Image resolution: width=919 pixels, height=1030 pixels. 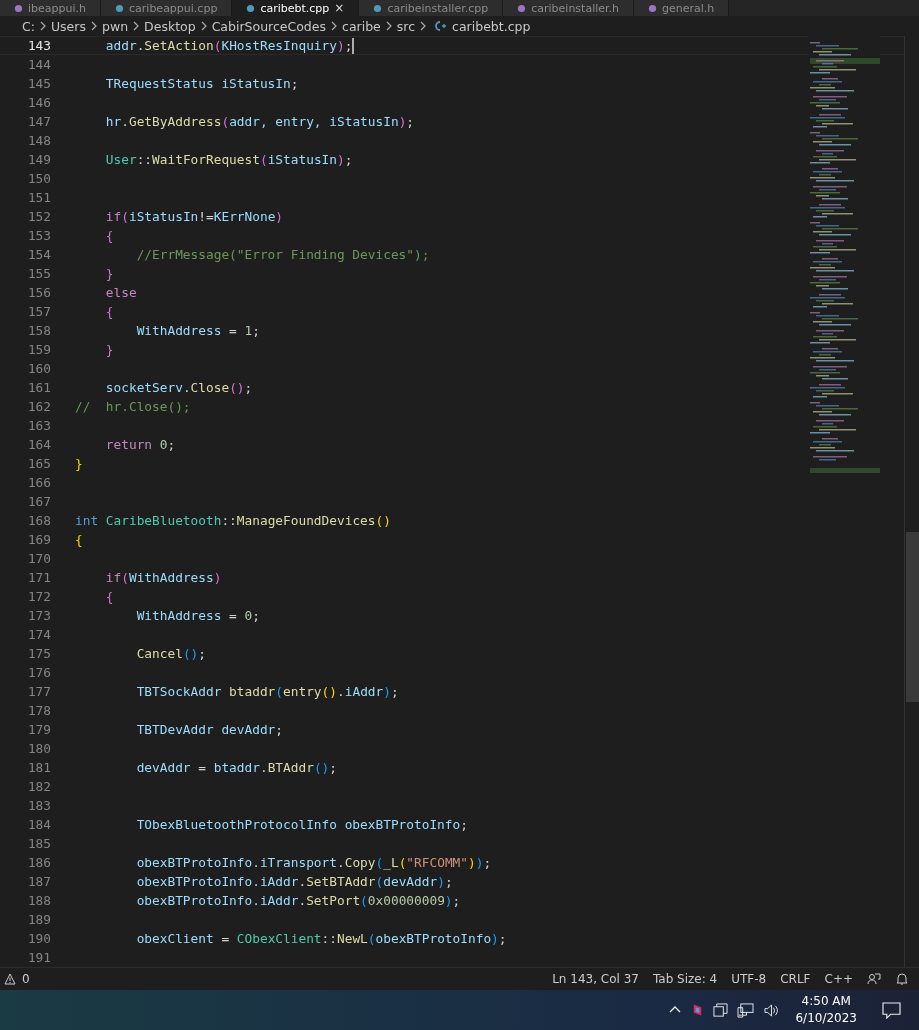 What do you see at coordinates (170, 26) in the screenshot?
I see `breadcrumb-item: Desktop` at bounding box center [170, 26].